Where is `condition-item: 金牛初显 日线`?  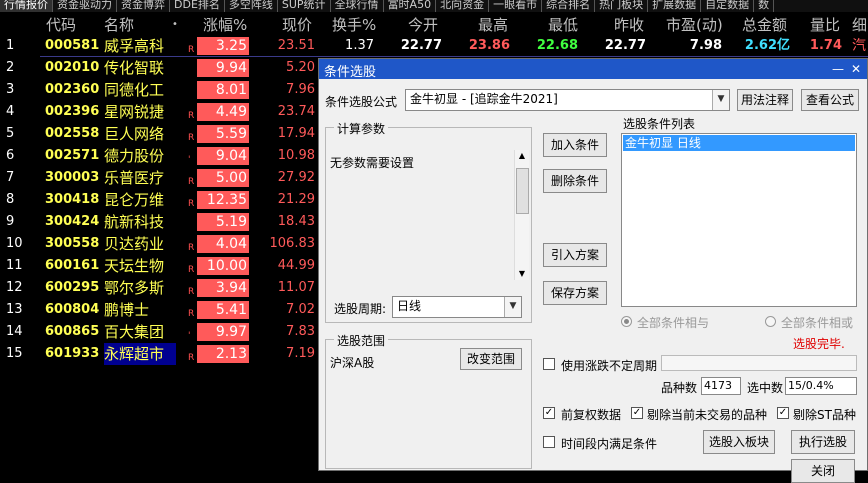 condition-item: 金牛初显 日线 is located at coordinates (739, 143).